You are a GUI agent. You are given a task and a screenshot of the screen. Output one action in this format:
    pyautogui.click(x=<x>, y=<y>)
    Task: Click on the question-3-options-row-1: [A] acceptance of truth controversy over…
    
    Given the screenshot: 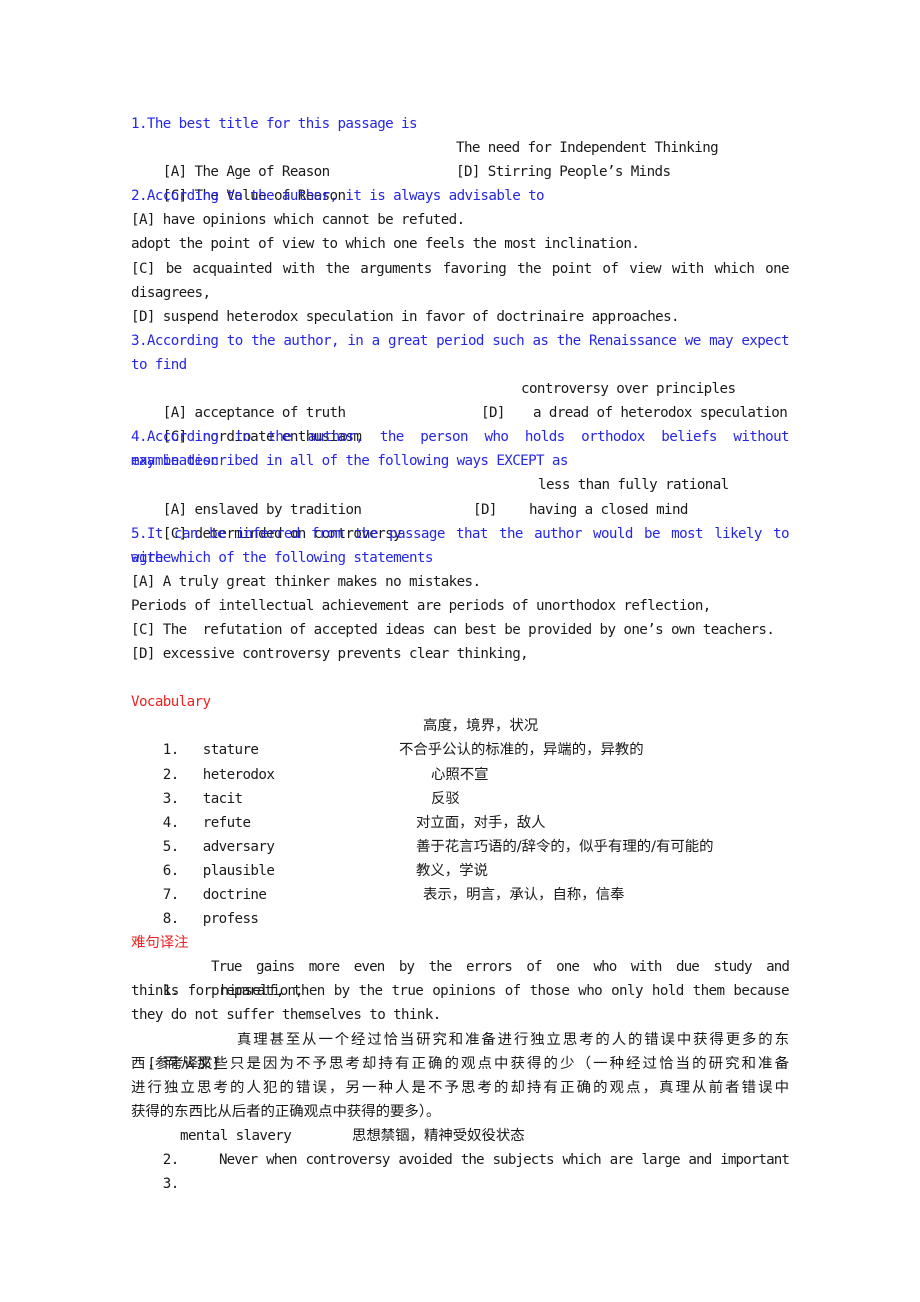 What is the action you would take?
    pyautogui.click(x=460, y=399)
    